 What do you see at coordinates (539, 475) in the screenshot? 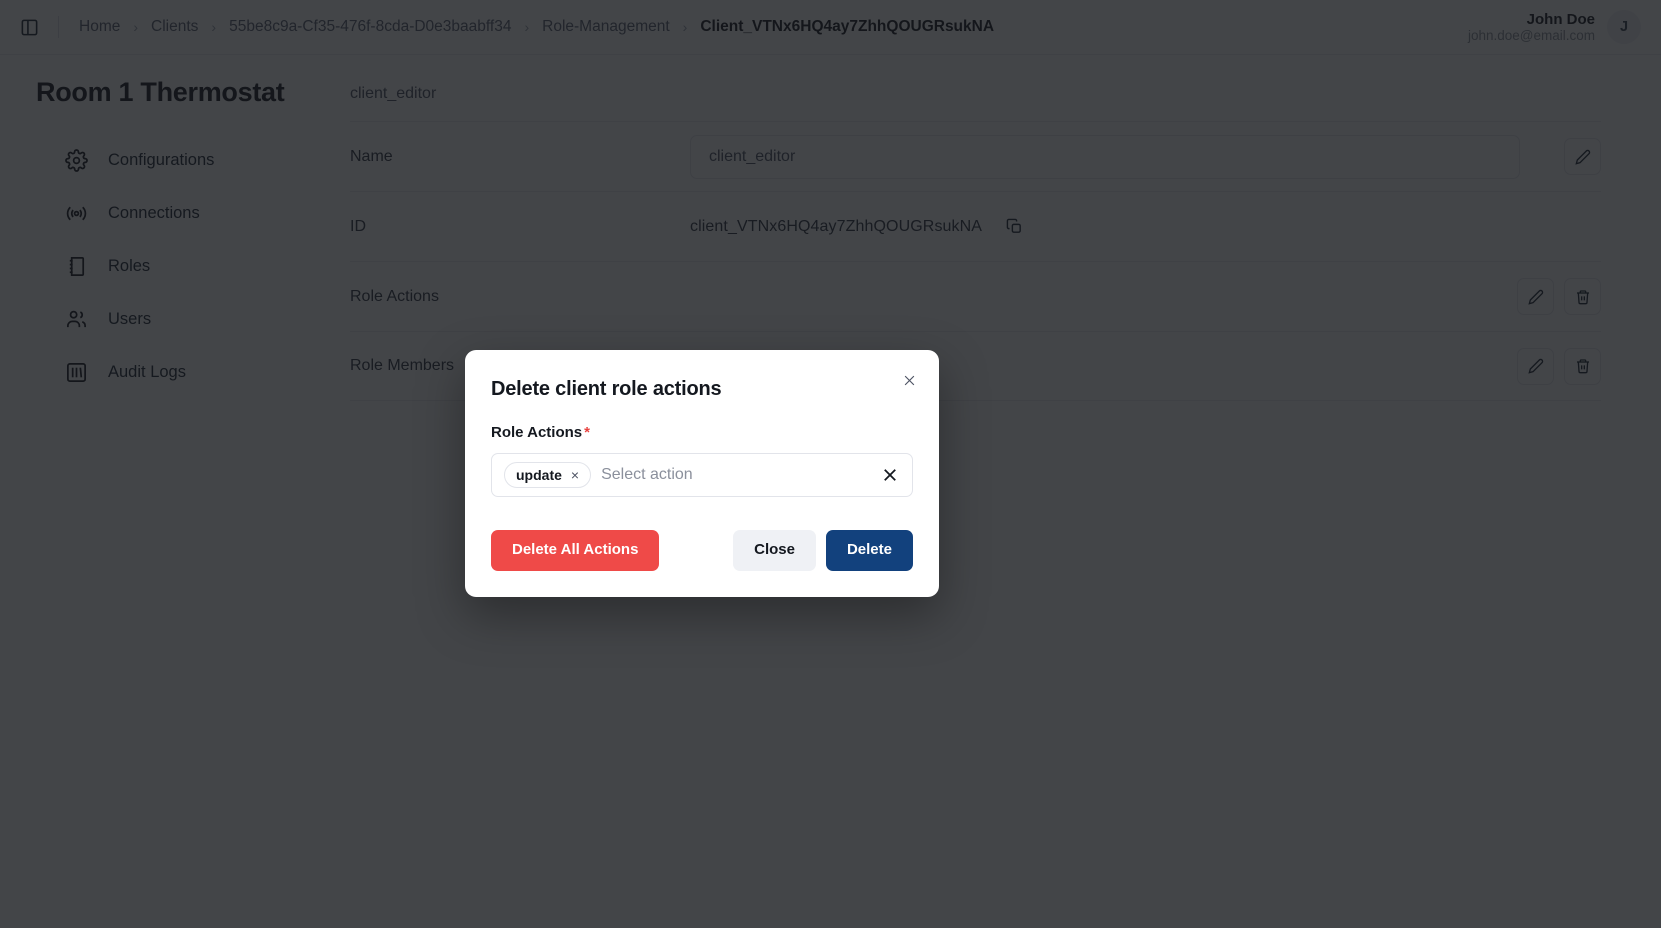
I see `chip-label: update` at bounding box center [539, 475].